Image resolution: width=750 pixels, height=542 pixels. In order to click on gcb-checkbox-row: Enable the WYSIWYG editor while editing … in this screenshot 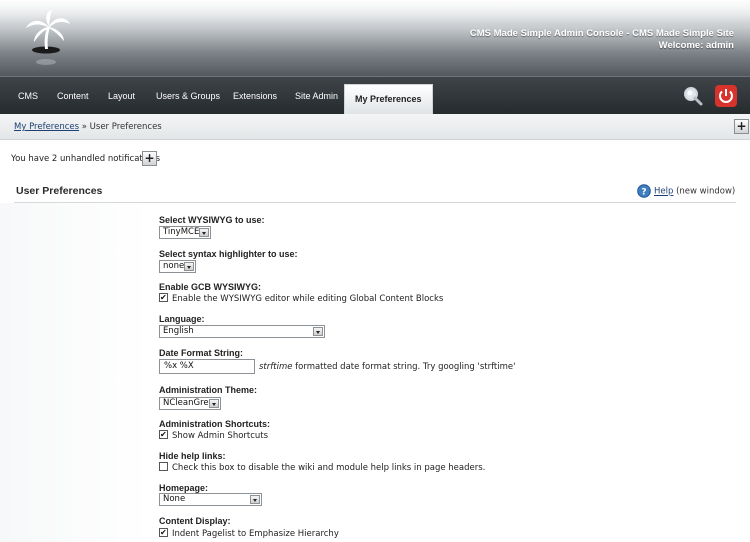, I will do `click(301, 298)`.